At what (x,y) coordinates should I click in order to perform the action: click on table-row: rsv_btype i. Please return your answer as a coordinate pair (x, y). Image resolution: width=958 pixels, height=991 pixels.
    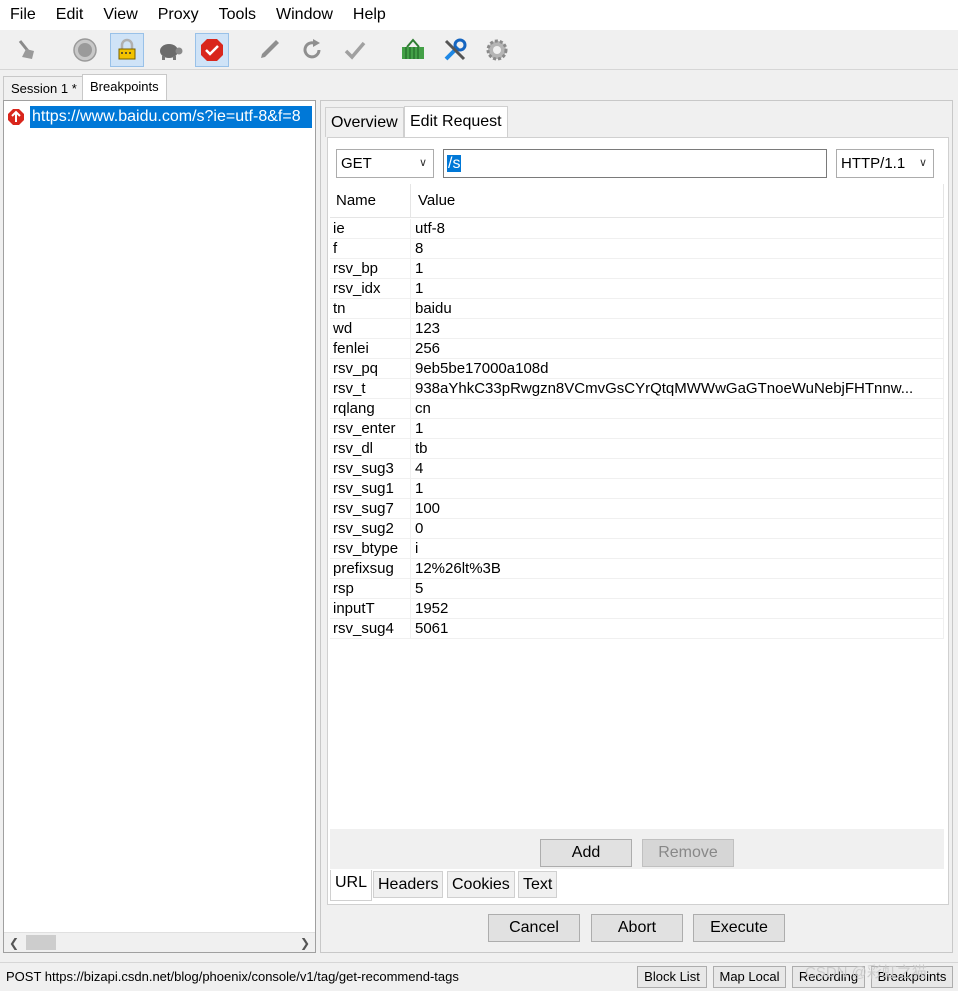
    Looking at the image, I should click on (637, 549).